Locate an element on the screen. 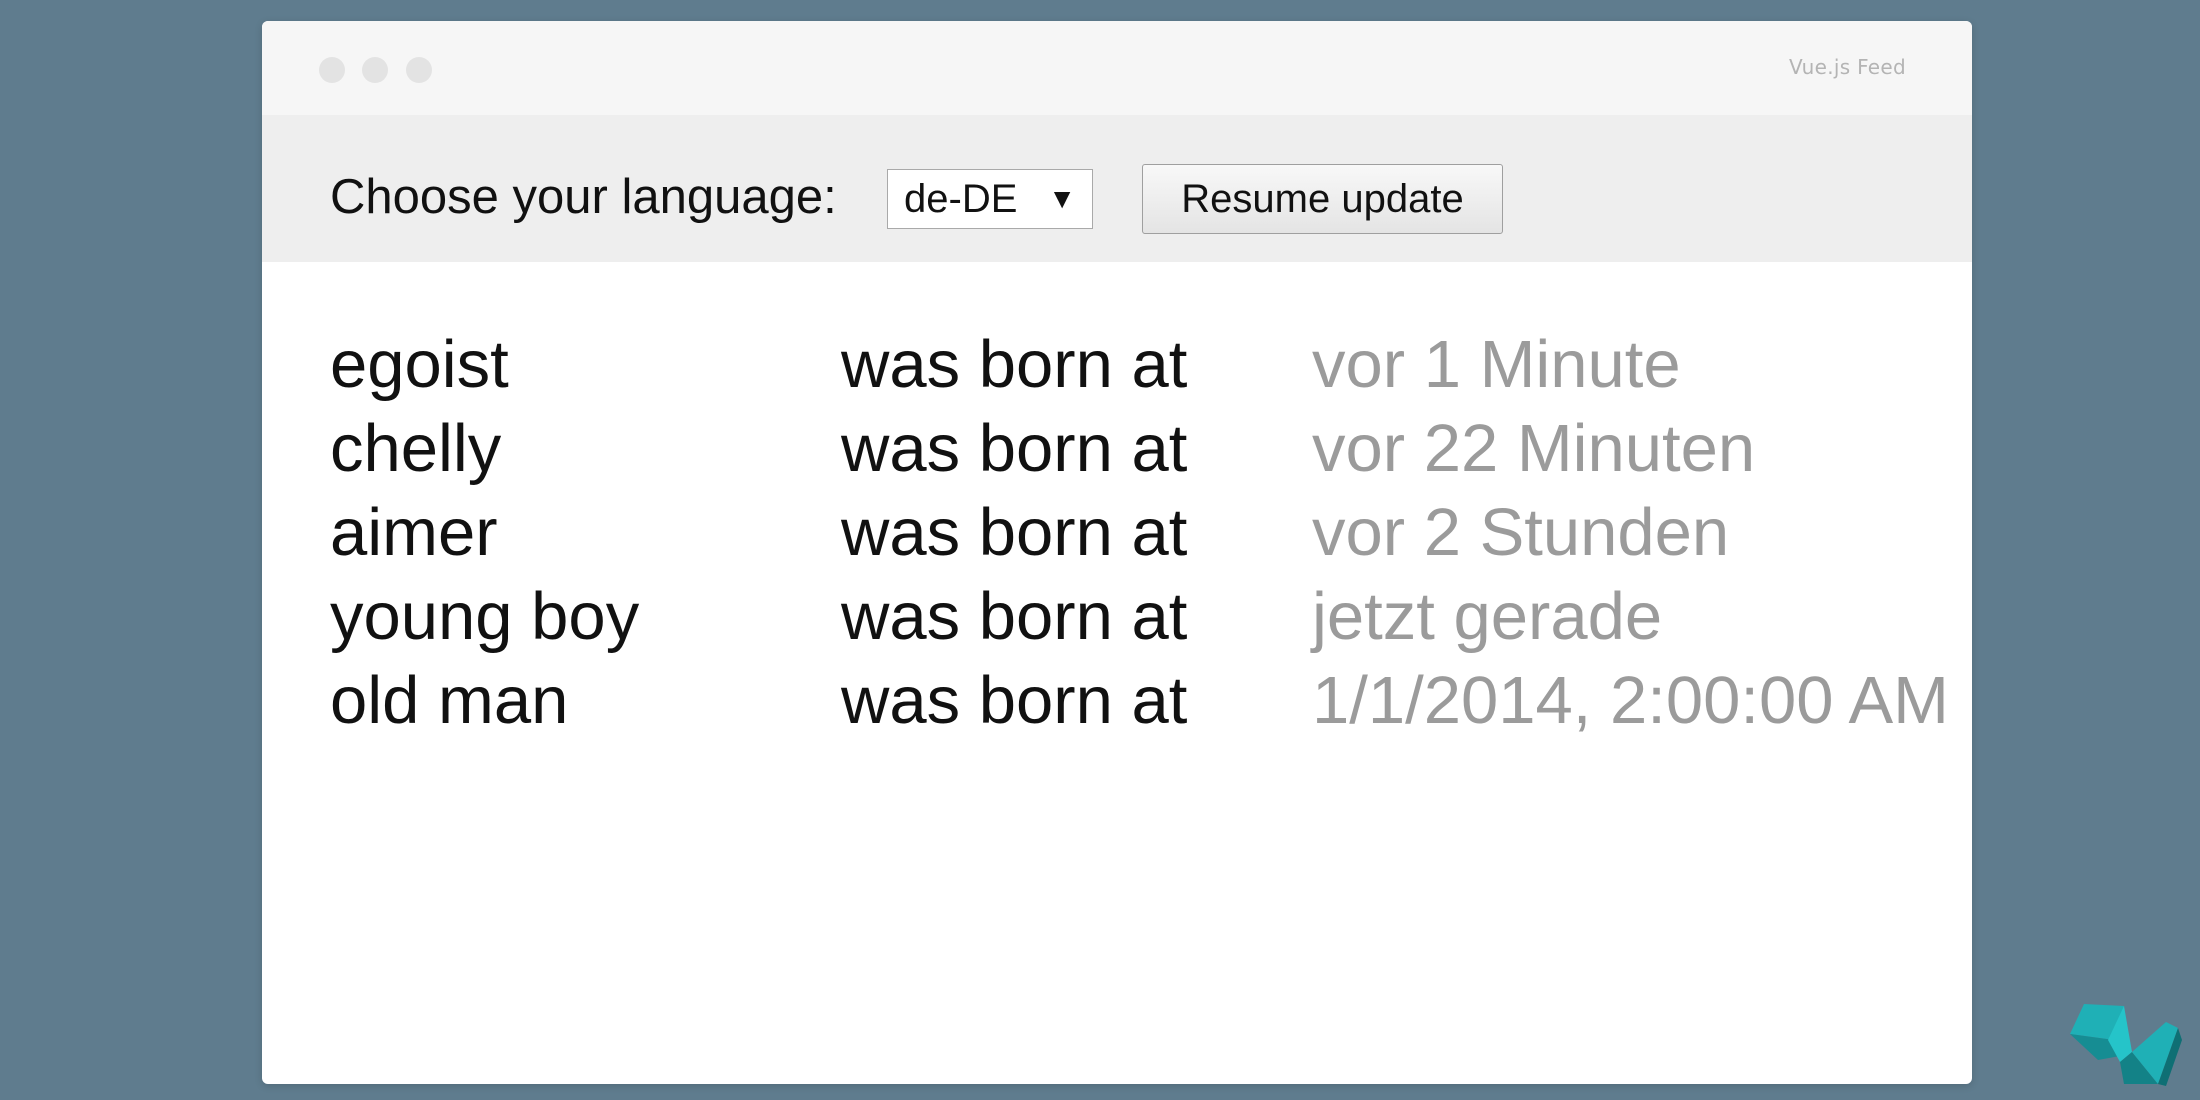 This screenshot has height=1100, width=2200. window-maximize-dot is located at coordinates (419, 70).